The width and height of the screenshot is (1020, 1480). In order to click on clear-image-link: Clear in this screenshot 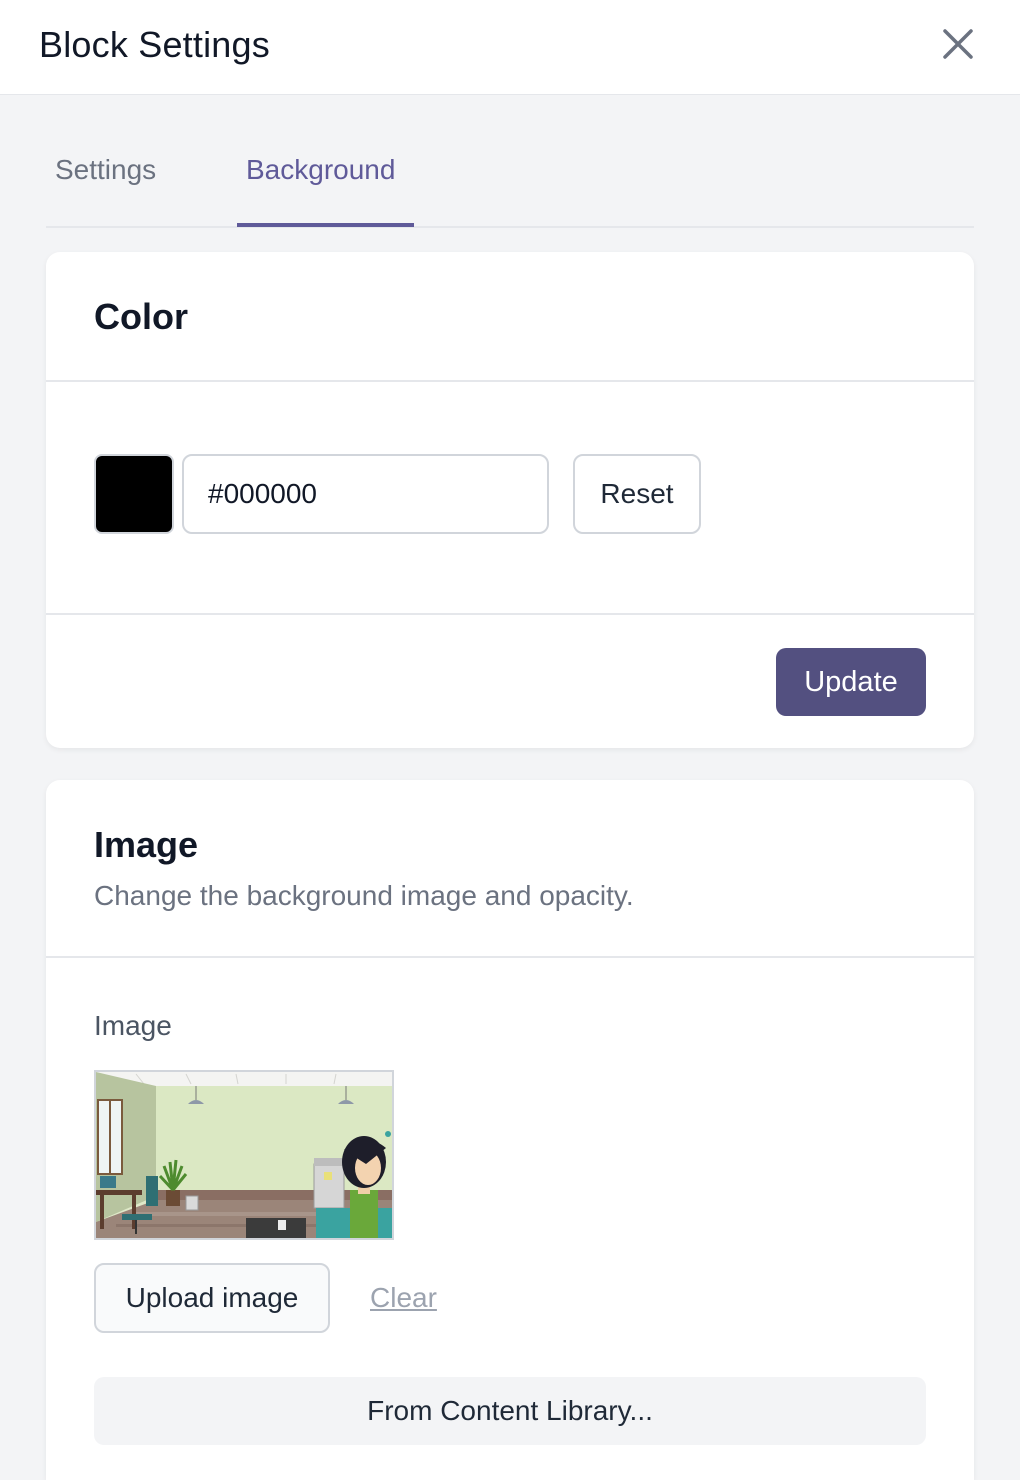, I will do `click(403, 1298)`.